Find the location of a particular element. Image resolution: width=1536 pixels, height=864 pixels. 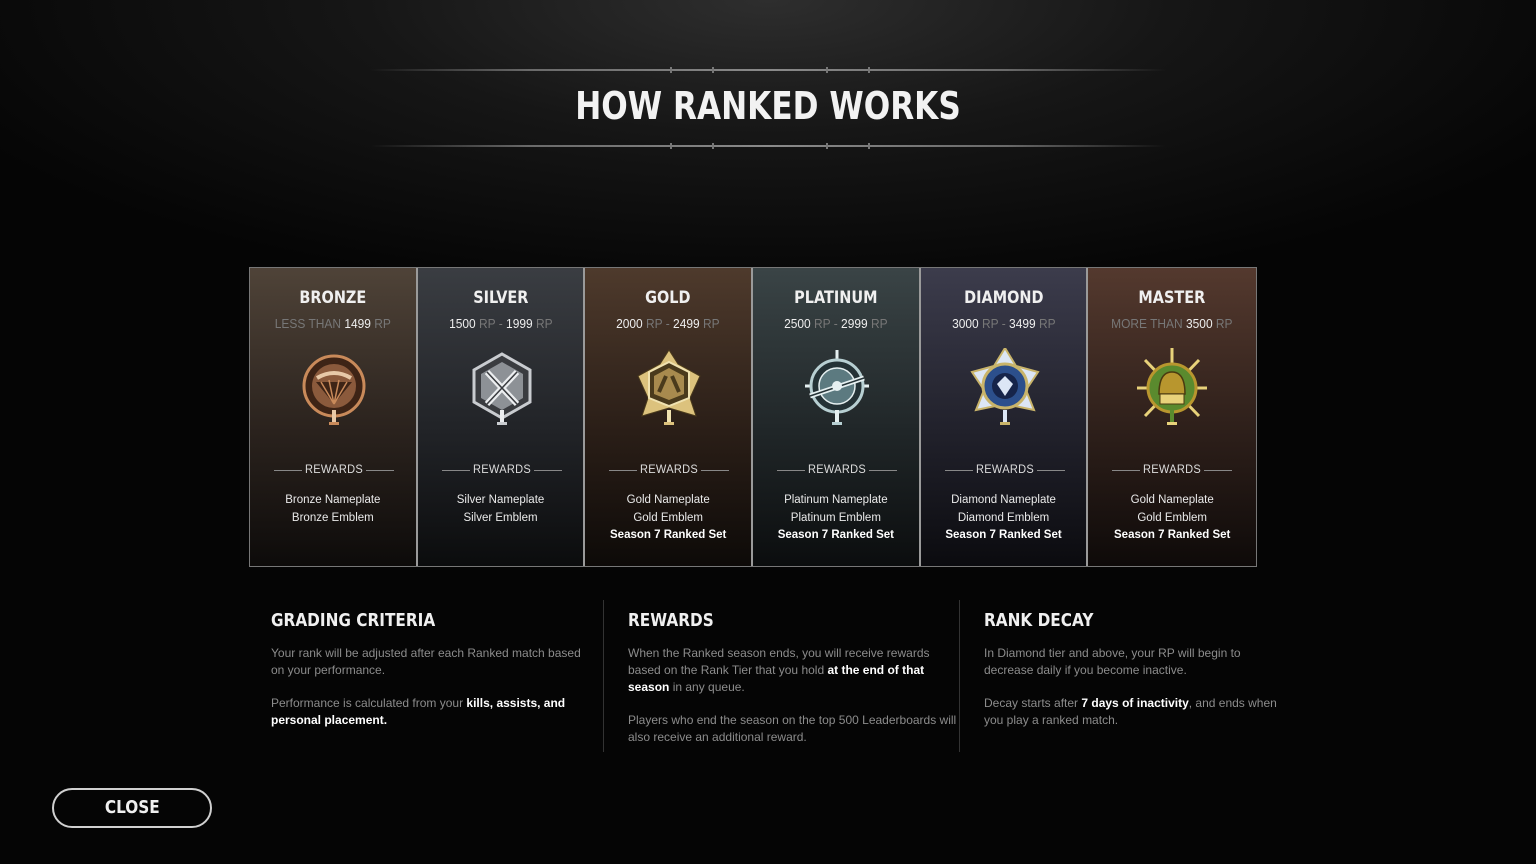

tier-rp-range: 2000 RP - 2499 RP is located at coordinates (668, 323).